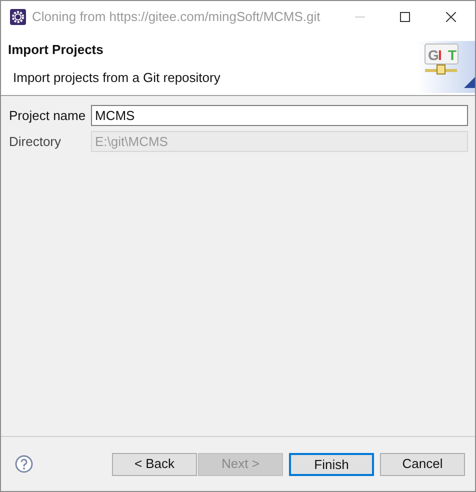 The image size is (476, 492). Describe the element at coordinates (422, 464) in the screenshot. I see `dialog-button: Cancel` at that location.